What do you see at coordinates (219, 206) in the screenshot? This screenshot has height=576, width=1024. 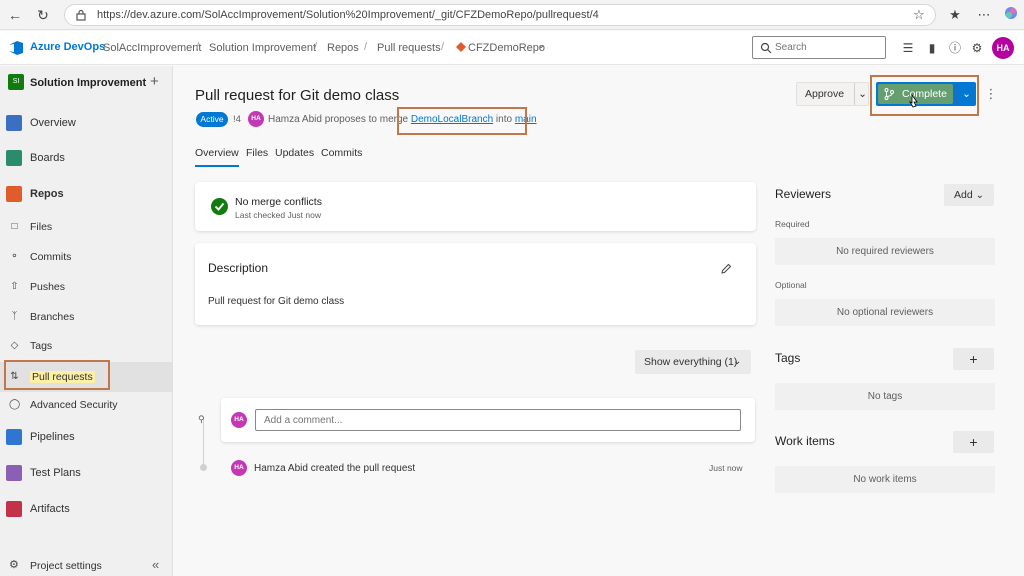 I see `checkmark-icon` at bounding box center [219, 206].